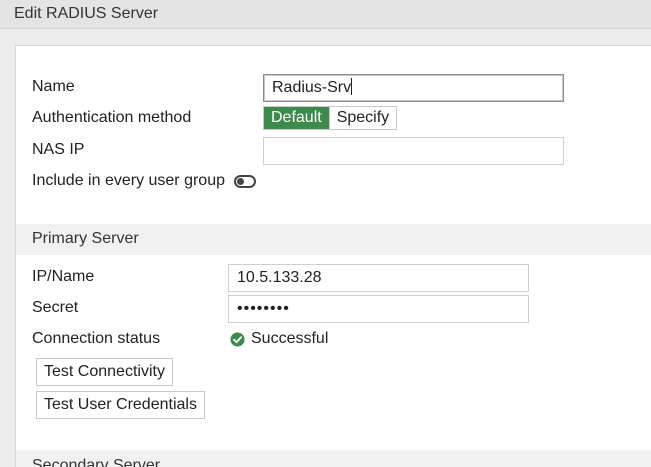 The width and height of the screenshot is (651, 467). I want to click on page-header: Edit RADIUS Server, so click(325, 14).